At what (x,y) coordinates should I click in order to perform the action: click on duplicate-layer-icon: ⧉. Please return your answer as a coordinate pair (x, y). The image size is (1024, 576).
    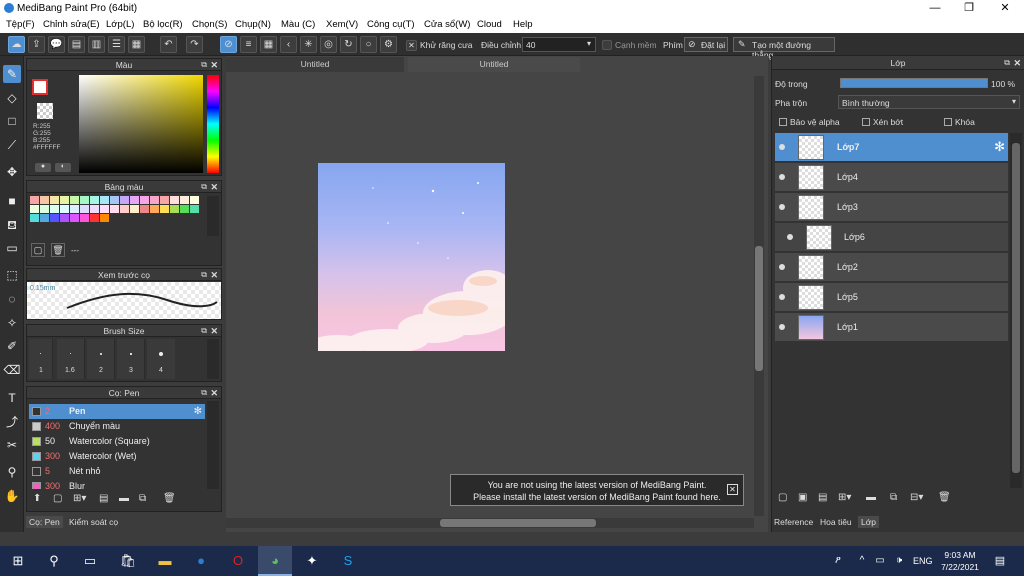
    Looking at the image, I should click on (893, 497).